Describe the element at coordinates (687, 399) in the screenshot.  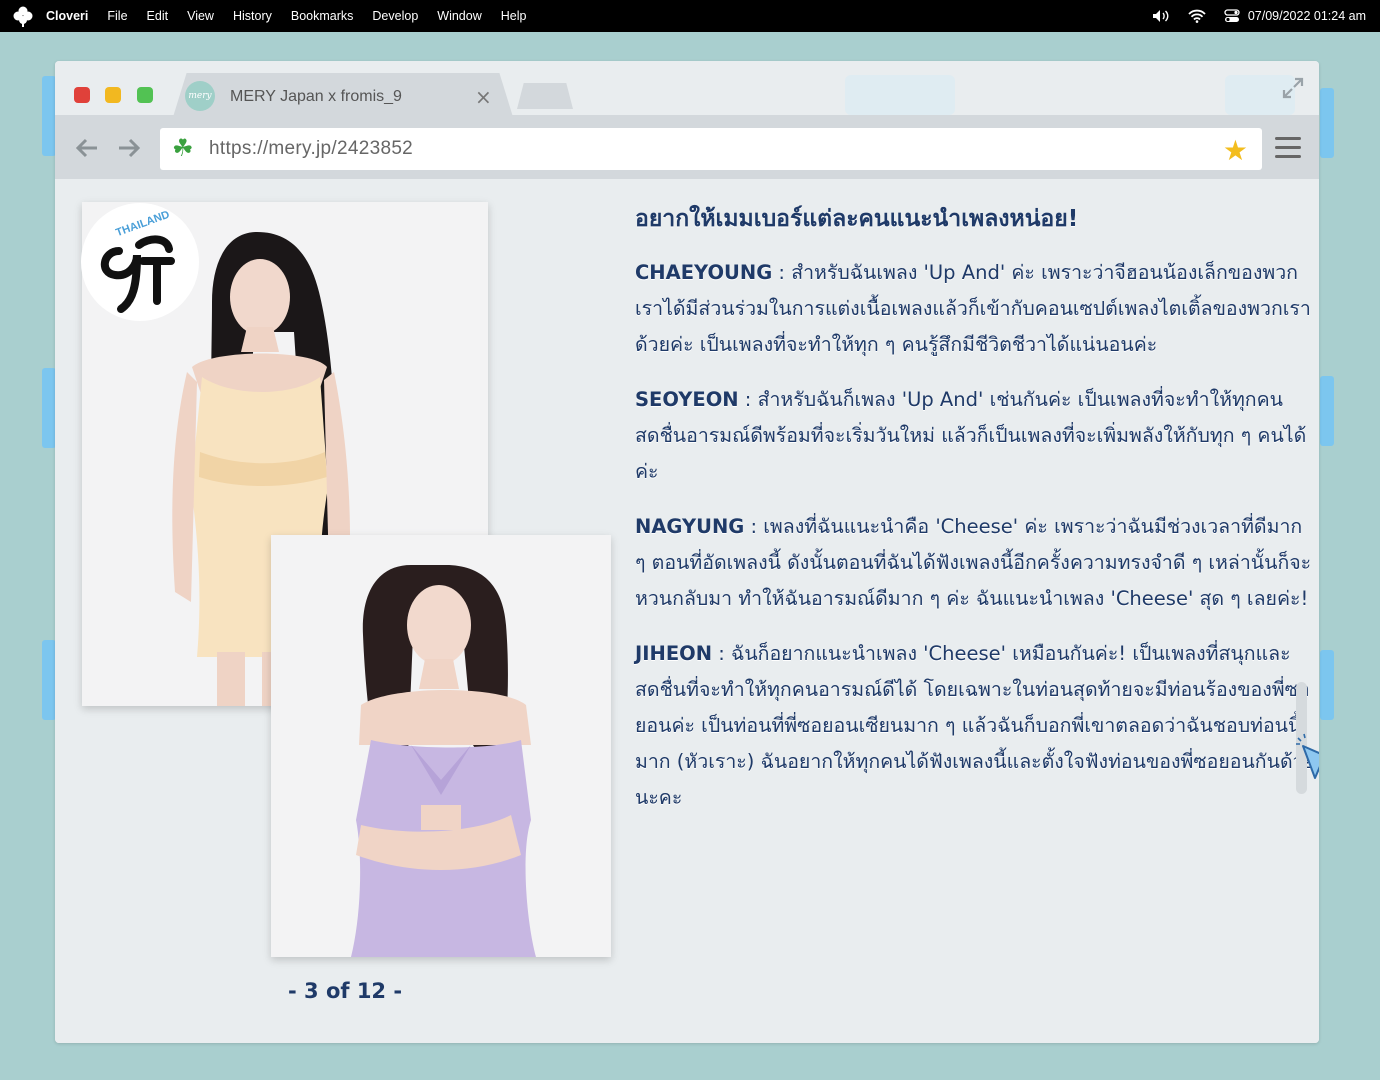
I see `member-name: SEOYEON` at that location.